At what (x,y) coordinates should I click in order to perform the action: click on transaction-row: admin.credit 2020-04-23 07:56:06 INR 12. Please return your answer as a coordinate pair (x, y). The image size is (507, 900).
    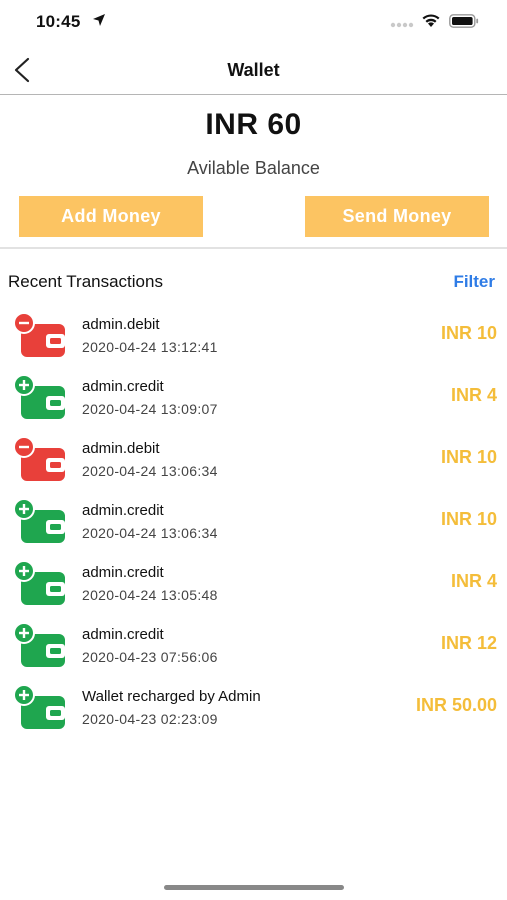
    Looking at the image, I should click on (253, 649).